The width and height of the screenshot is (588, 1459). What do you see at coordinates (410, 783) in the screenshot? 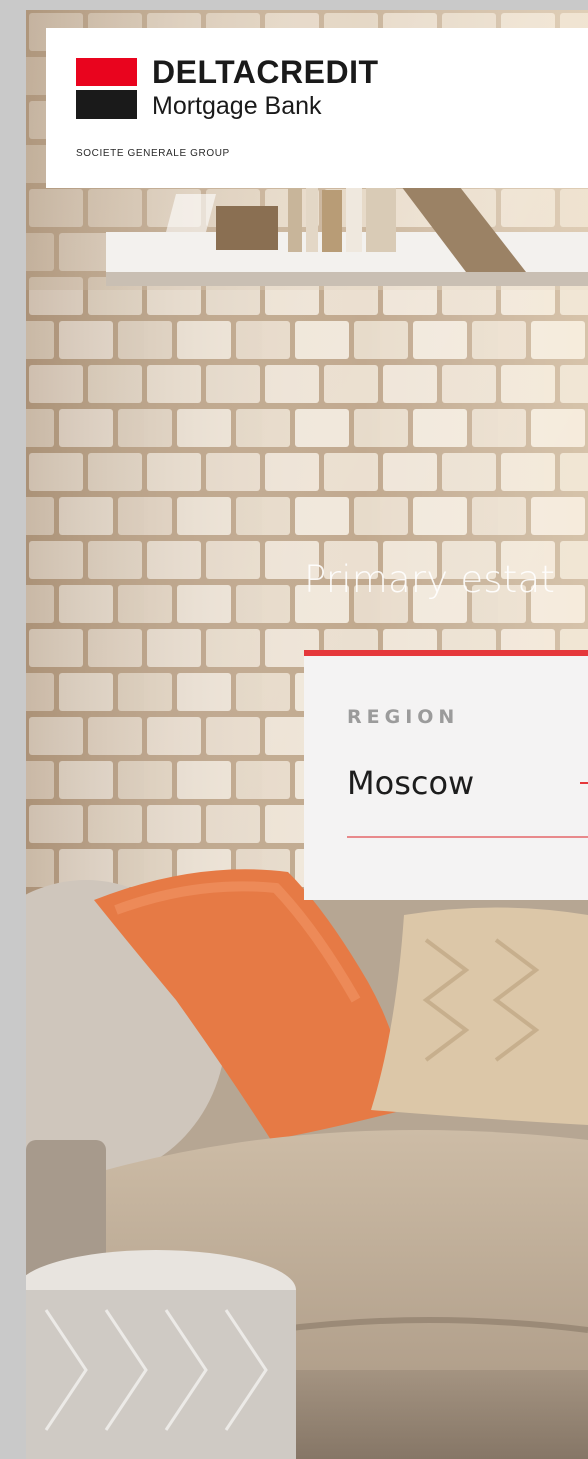
I see `region-select: Moscow` at bounding box center [410, 783].